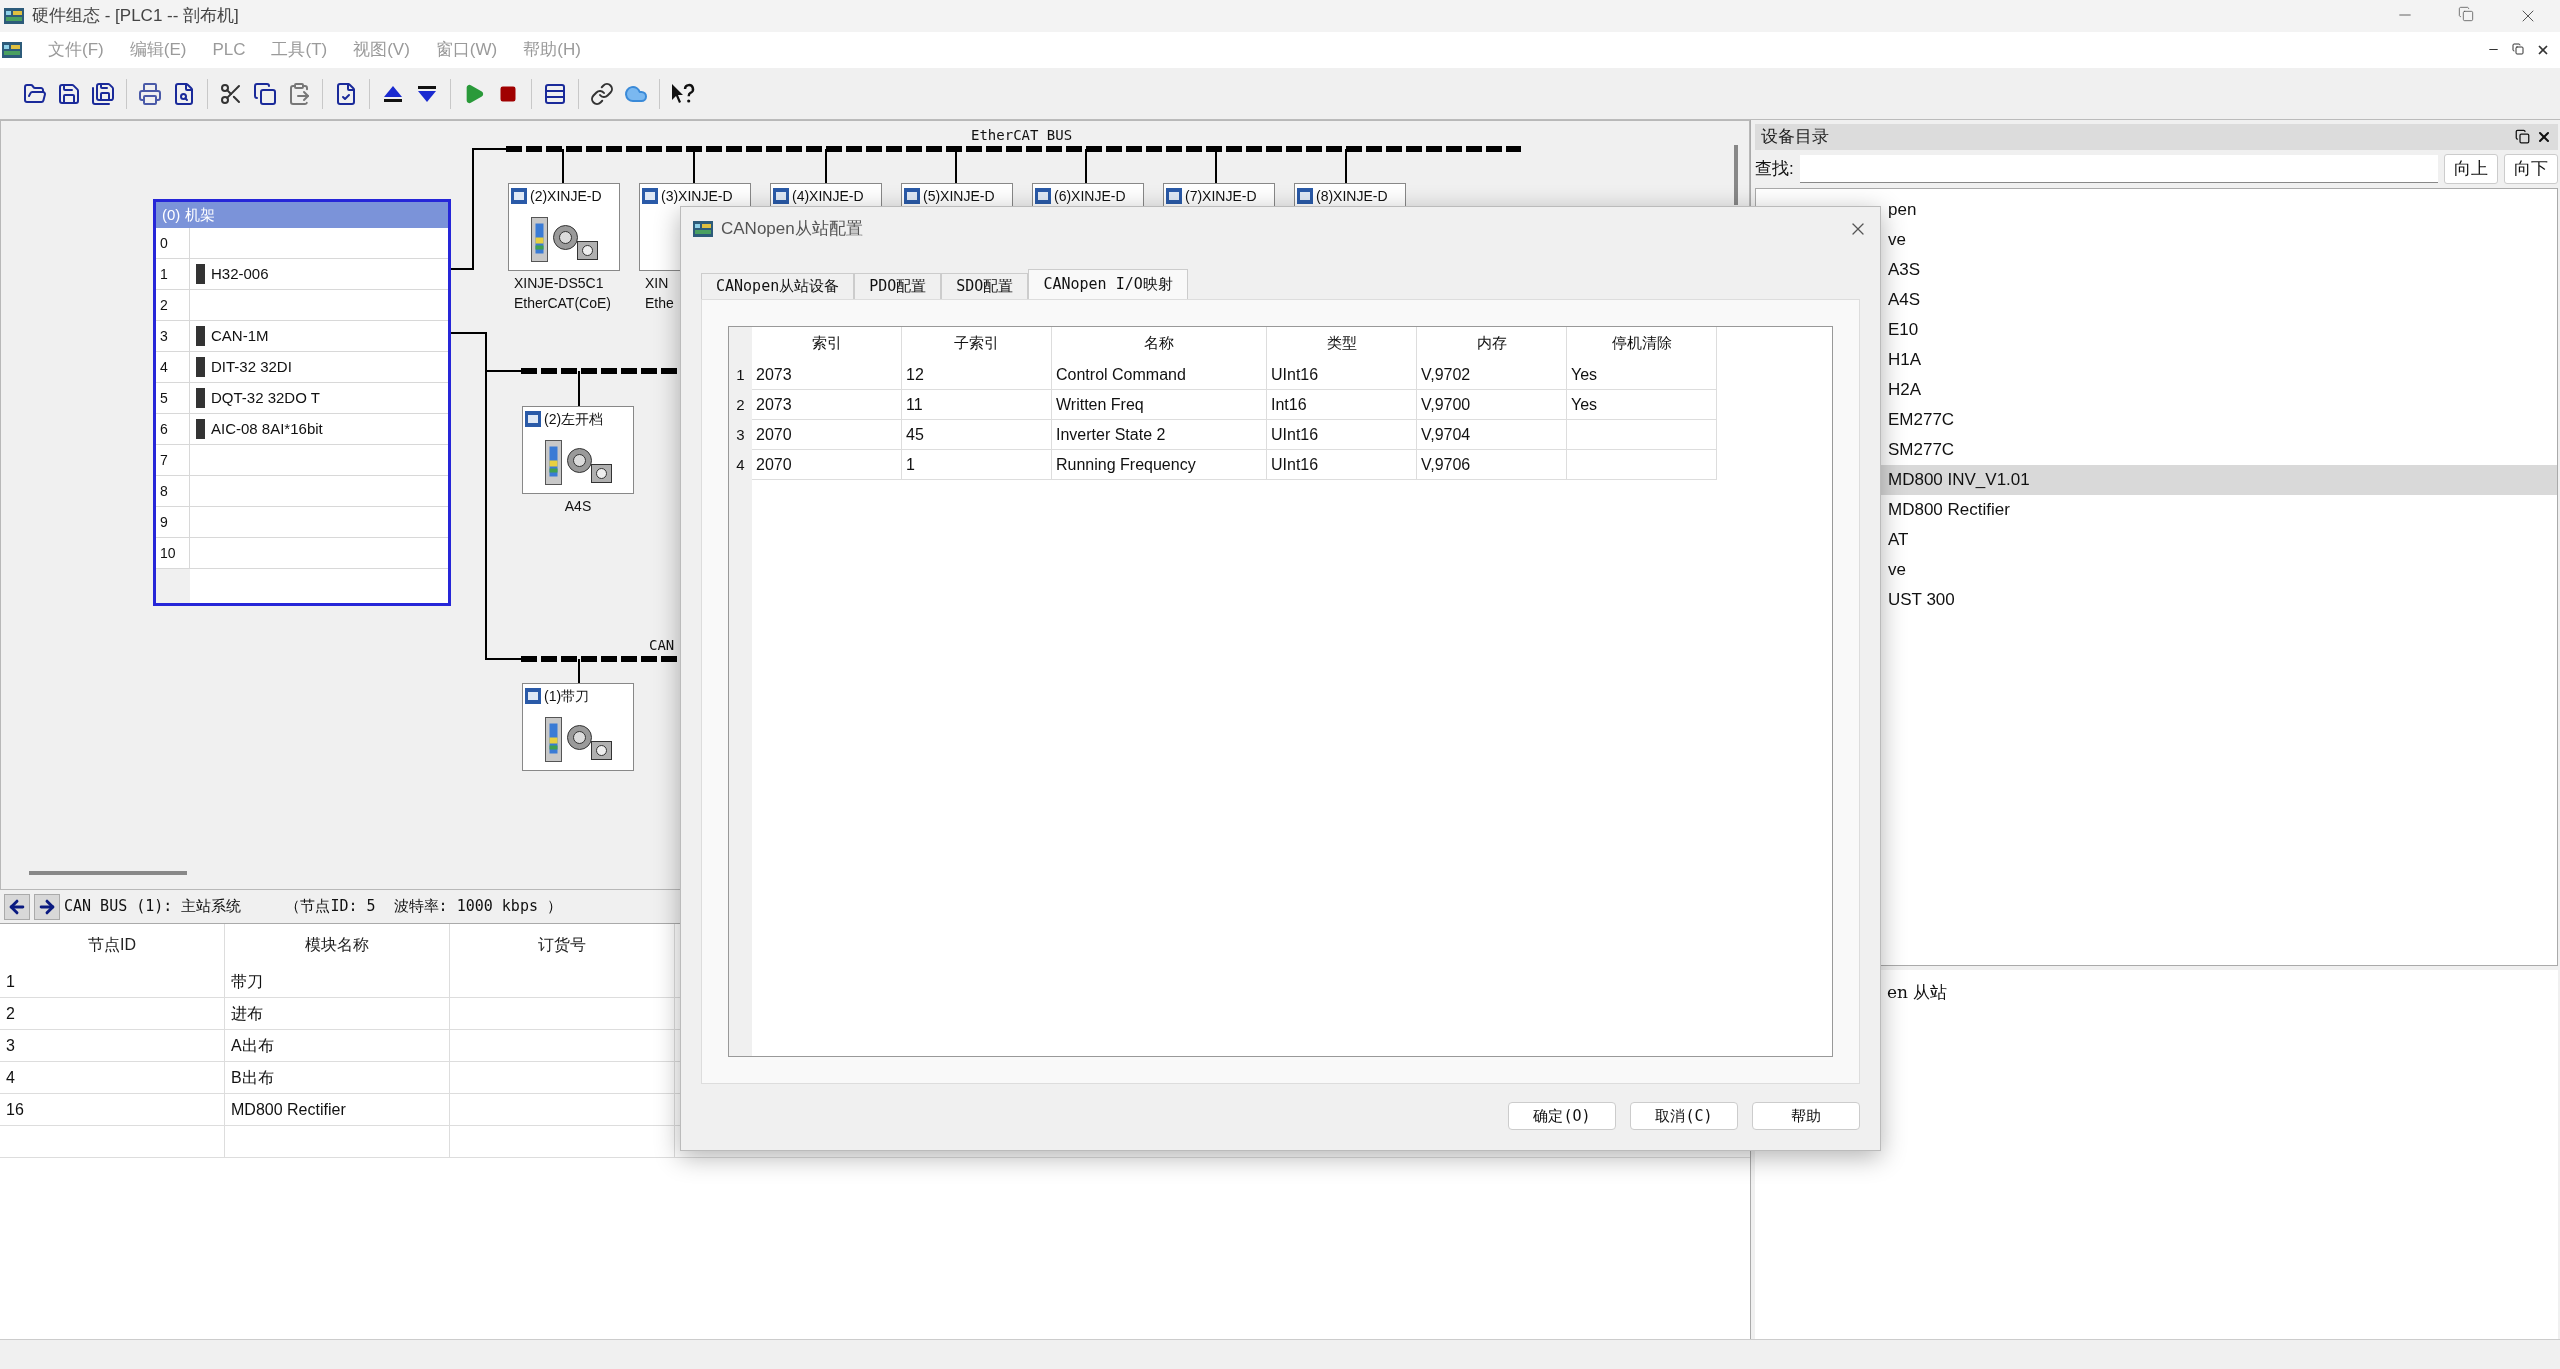 Image resolution: width=2560 pixels, height=1369 pixels. What do you see at coordinates (977, 405) in the screenshot?
I see `table-cell: 11` at bounding box center [977, 405].